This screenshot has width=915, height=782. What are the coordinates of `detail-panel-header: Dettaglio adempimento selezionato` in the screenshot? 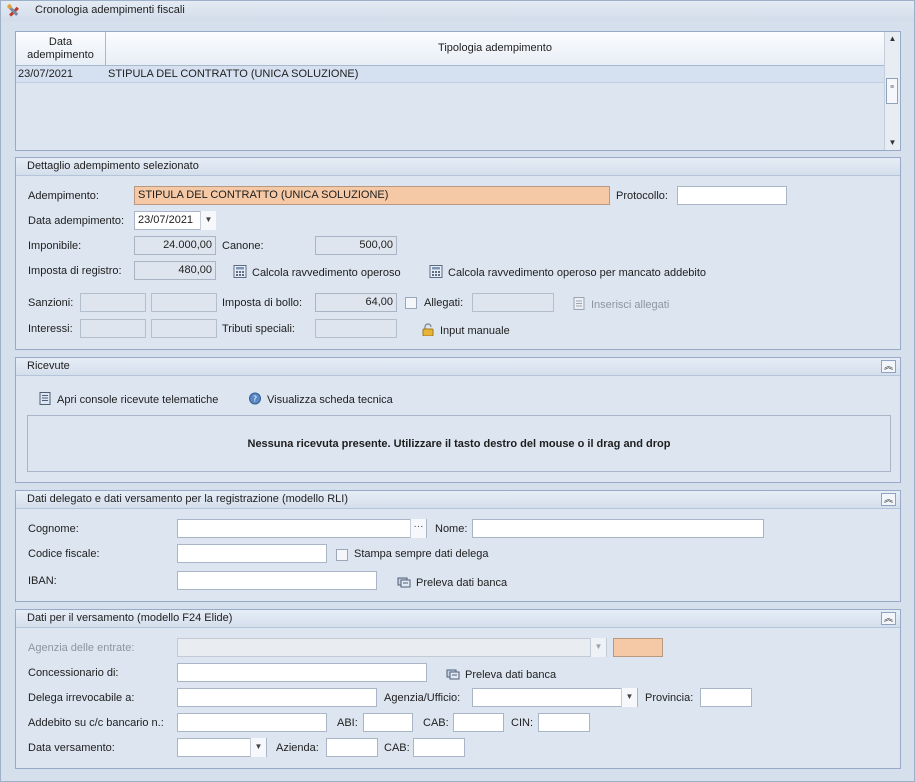 It's located at (458, 167).